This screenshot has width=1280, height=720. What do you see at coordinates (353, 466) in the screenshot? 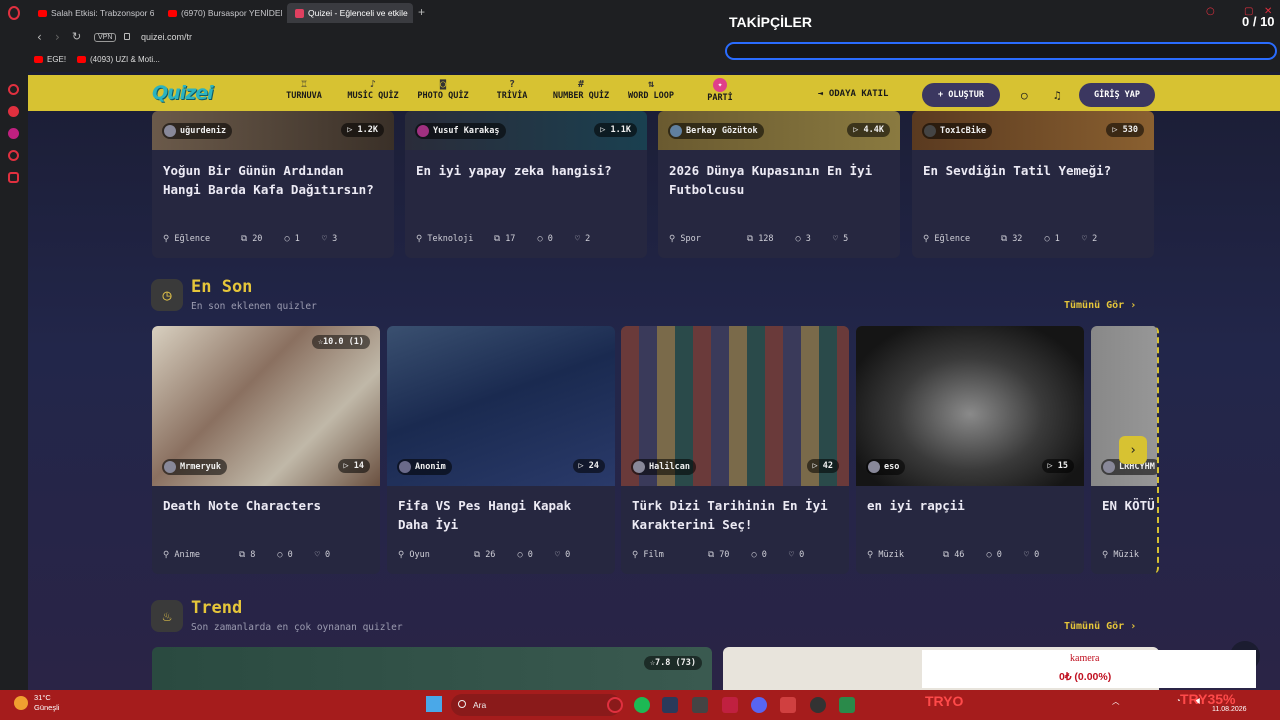
I see `play-count: ▷ 14` at bounding box center [353, 466].